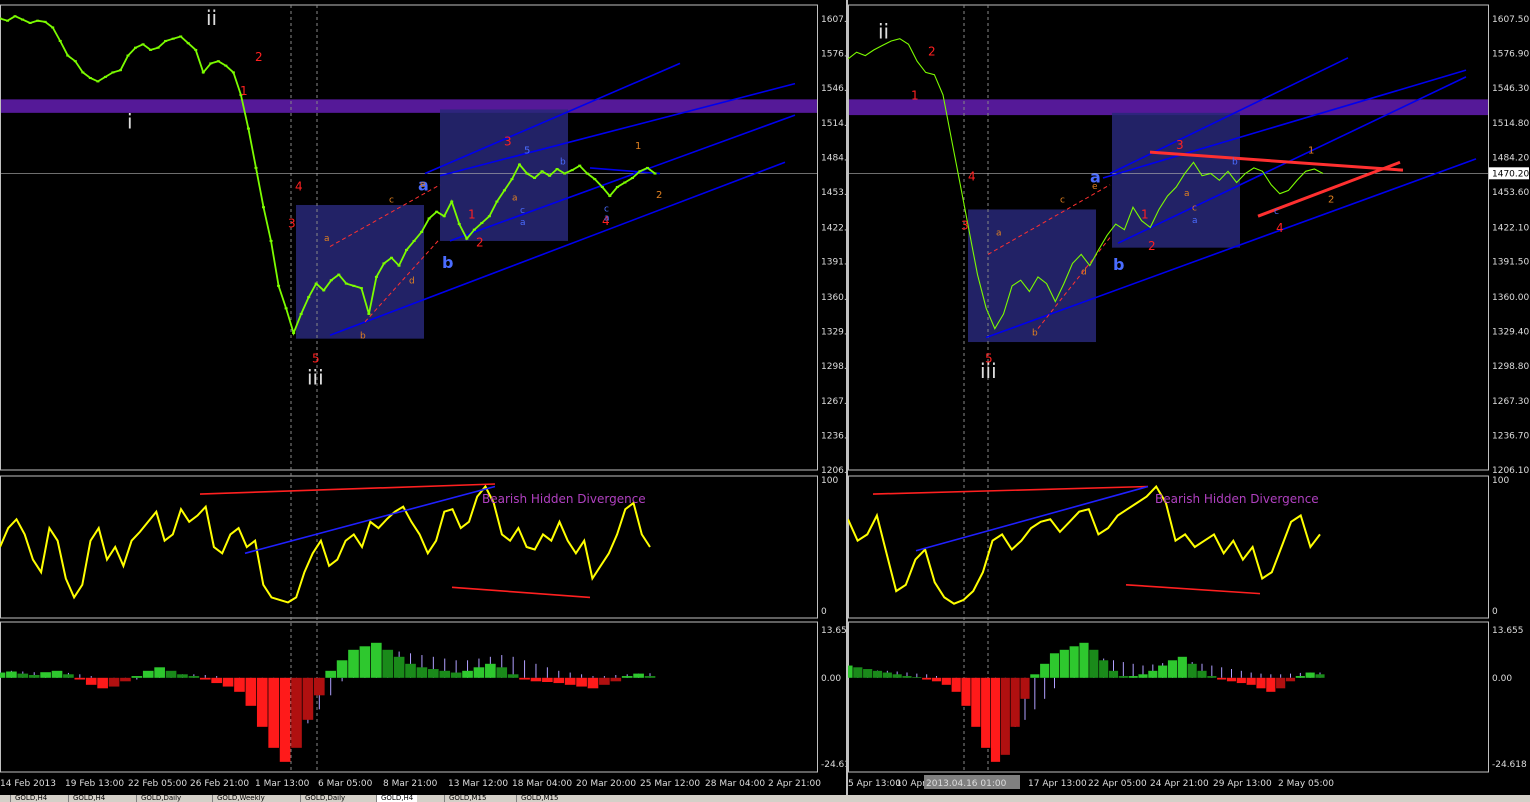 This screenshot has height=802, width=1530. What do you see at coordinates (324, 798) in the screenshot?
I see `tab-chart-5: GOLD,Daily` at bounding box center [324, 798].